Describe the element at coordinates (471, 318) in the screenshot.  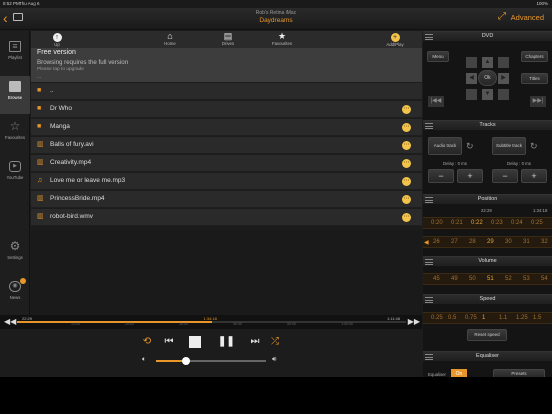
I see `picker-value: 0.75` at that location.